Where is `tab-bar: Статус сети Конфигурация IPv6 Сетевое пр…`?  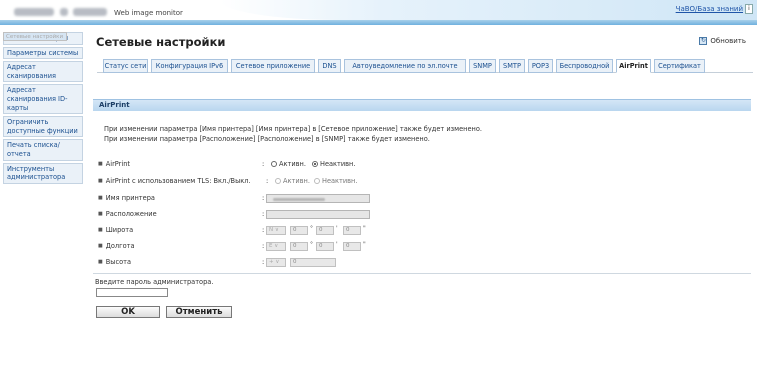
tab-bar: Статус сети Конфигурация IPv6 Сетевое пр… is located at coordinates (425, 66).